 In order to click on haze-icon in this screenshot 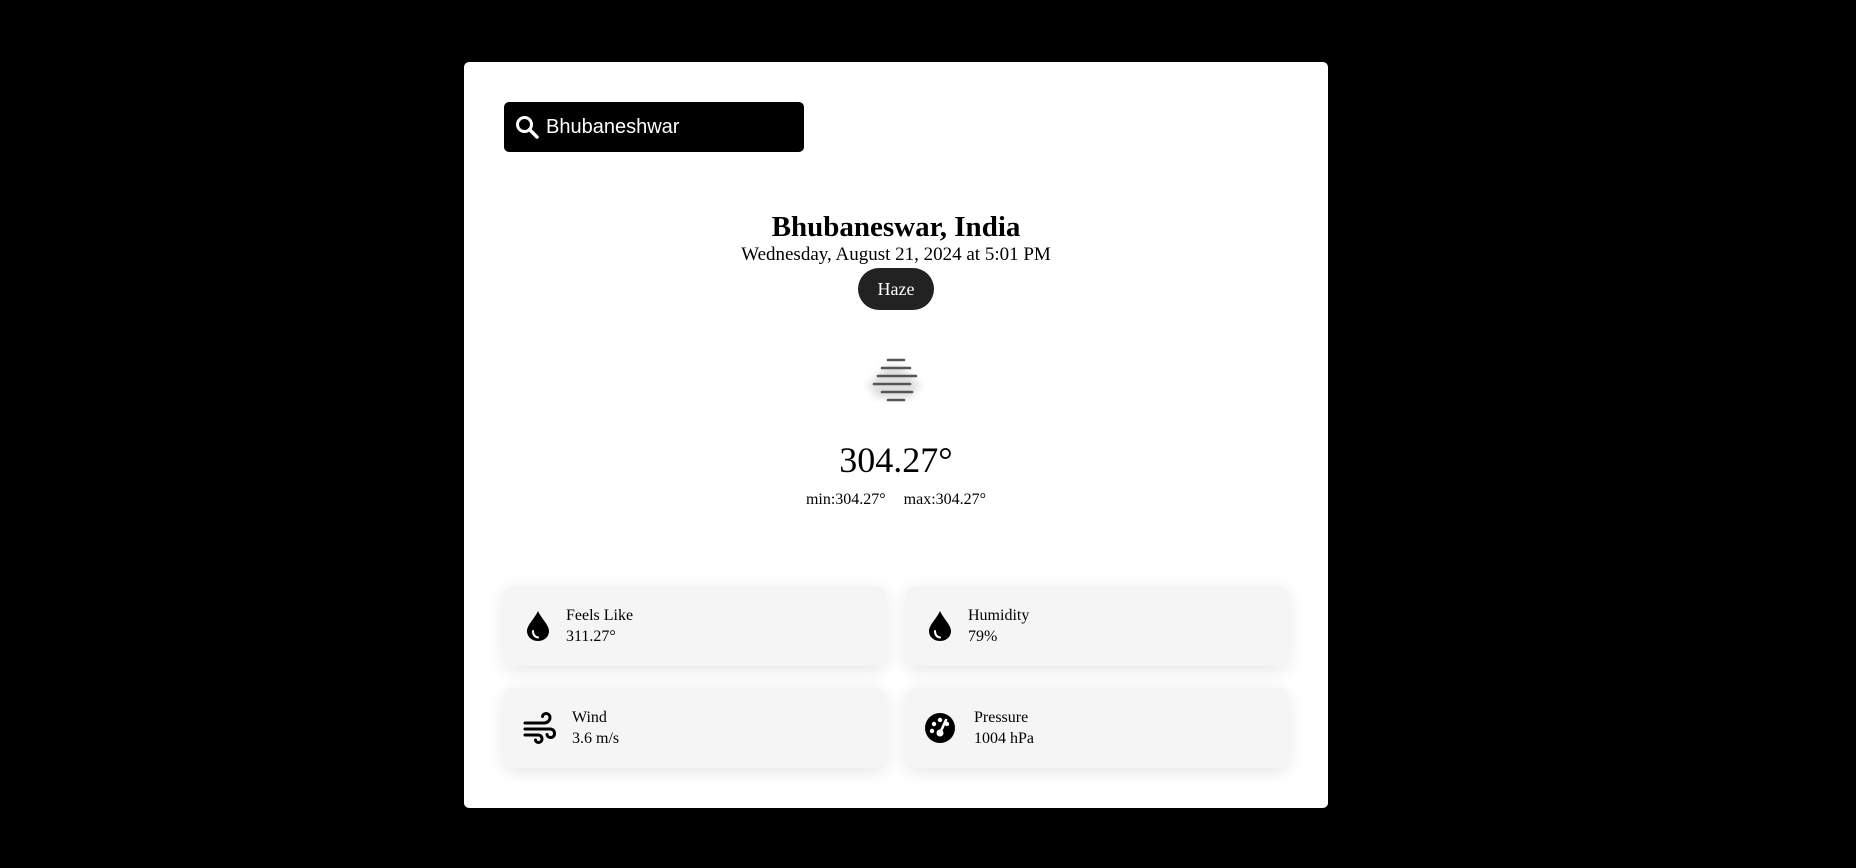, I will do `click(896, 380)`.